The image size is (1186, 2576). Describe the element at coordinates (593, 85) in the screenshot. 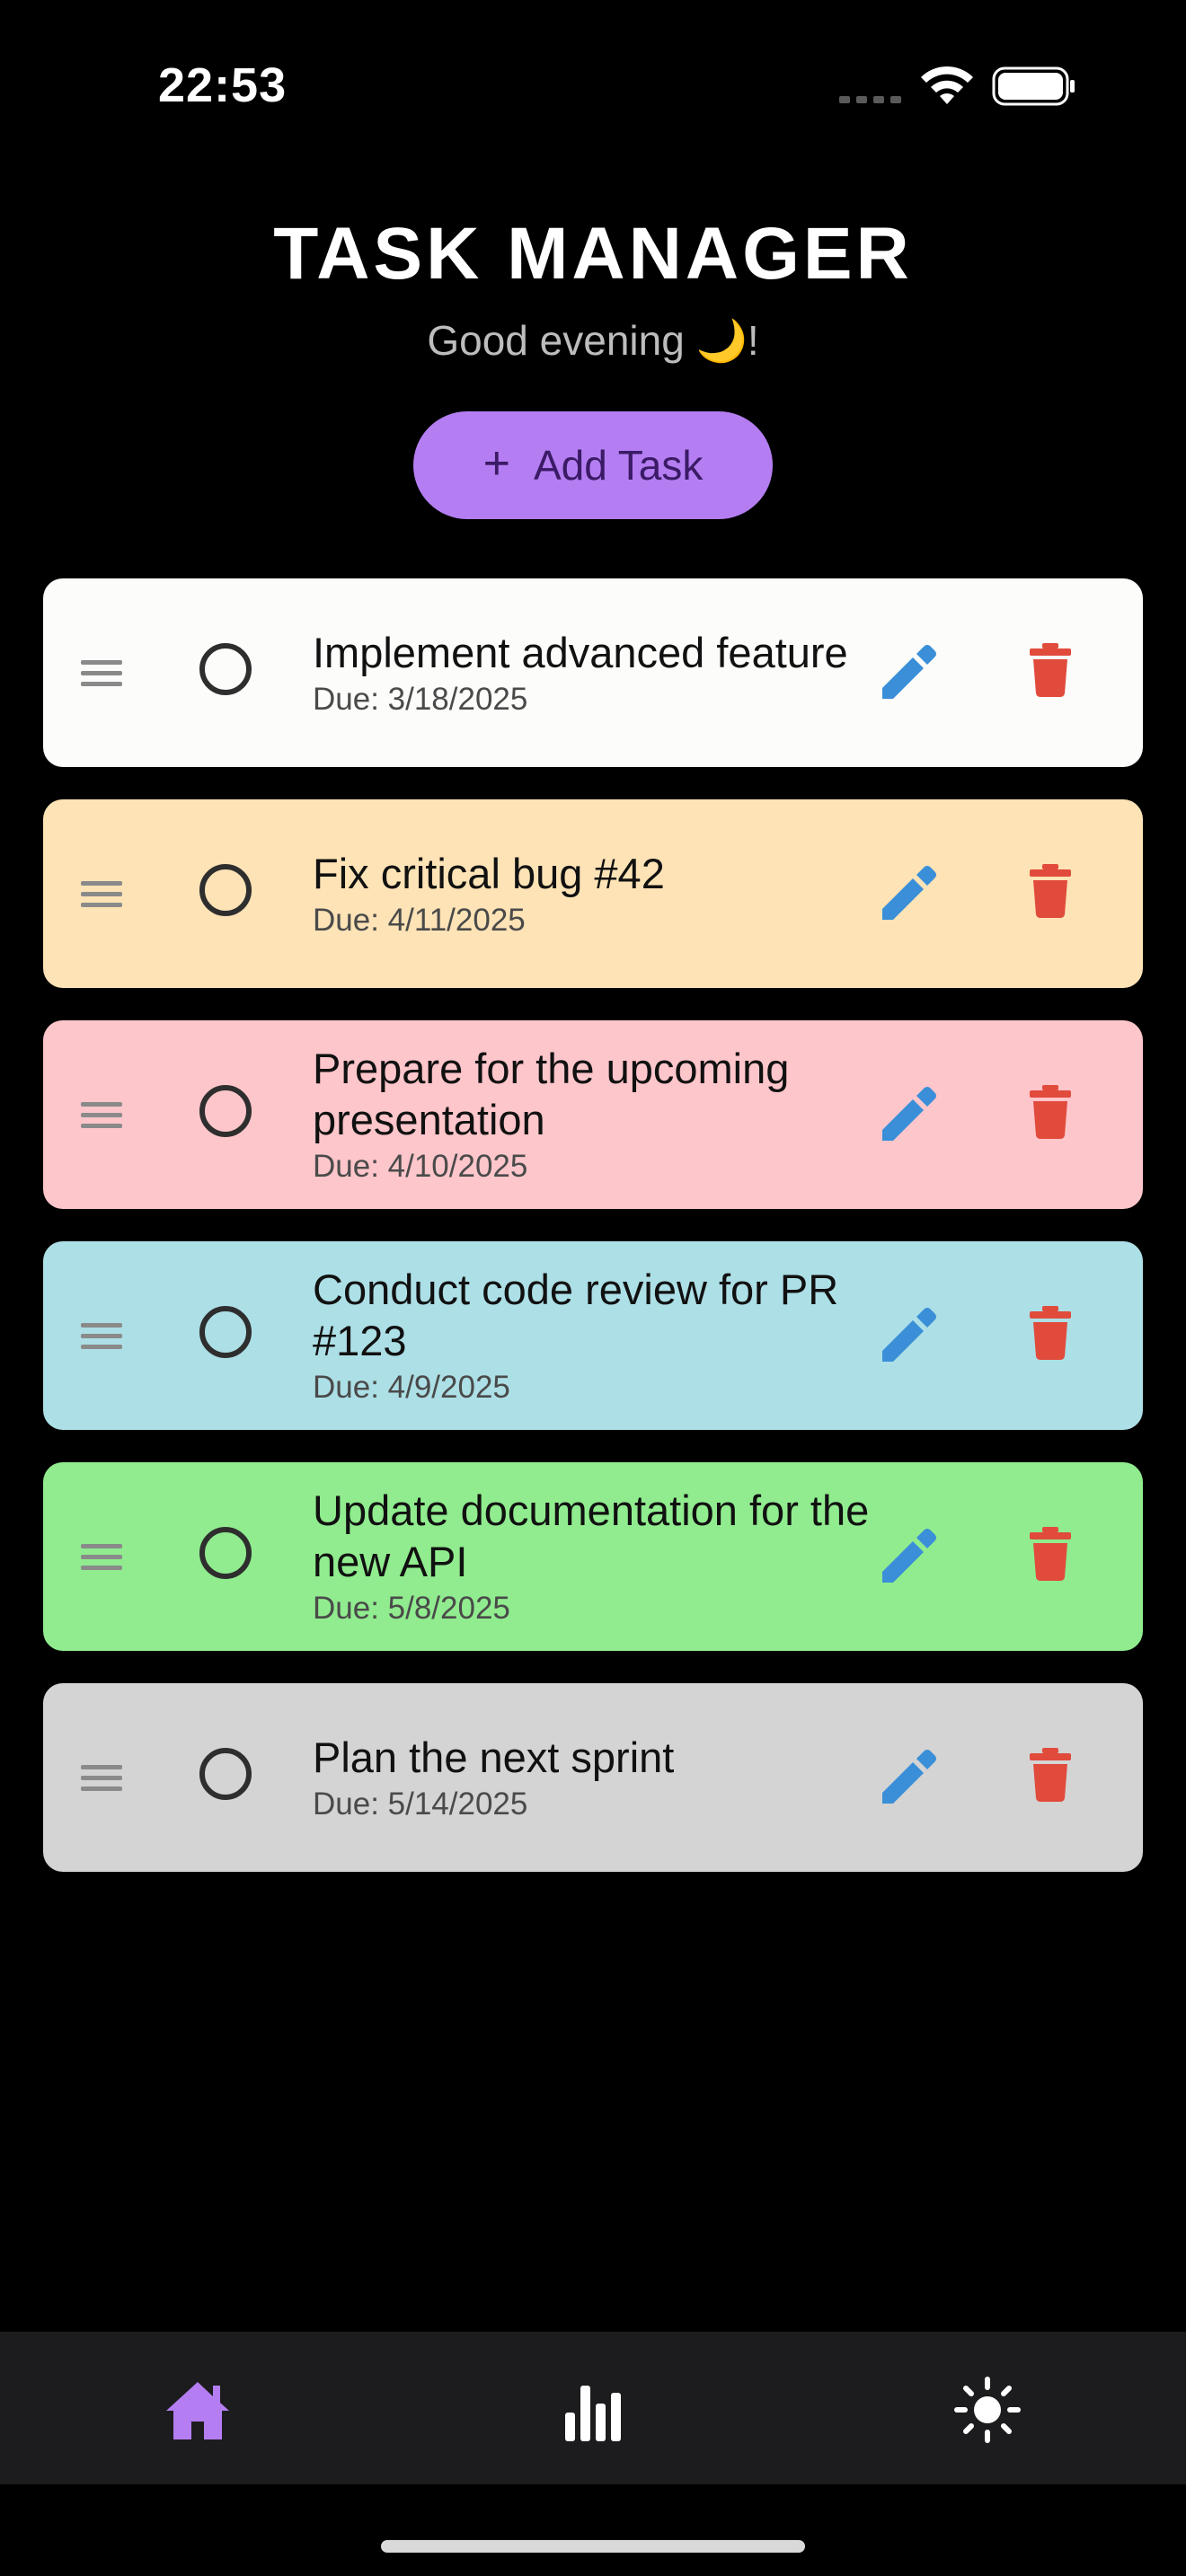

I see `status-bar: 22:53` at that location.